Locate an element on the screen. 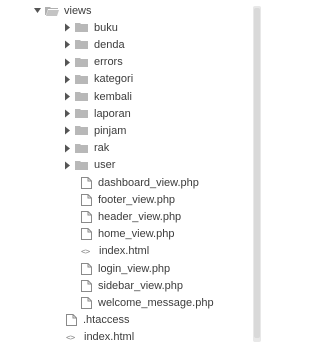 The image size is (320, 347). tree-item-label: views is located at coordinates (78, 10).